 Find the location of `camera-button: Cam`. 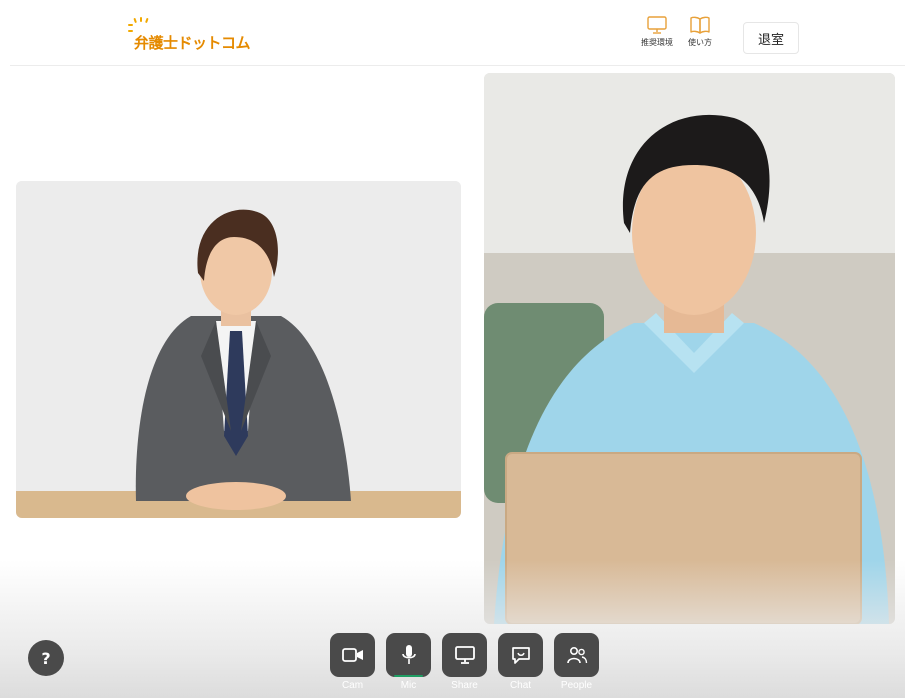

camera-button: Cam is located at coordinates (352, 662).